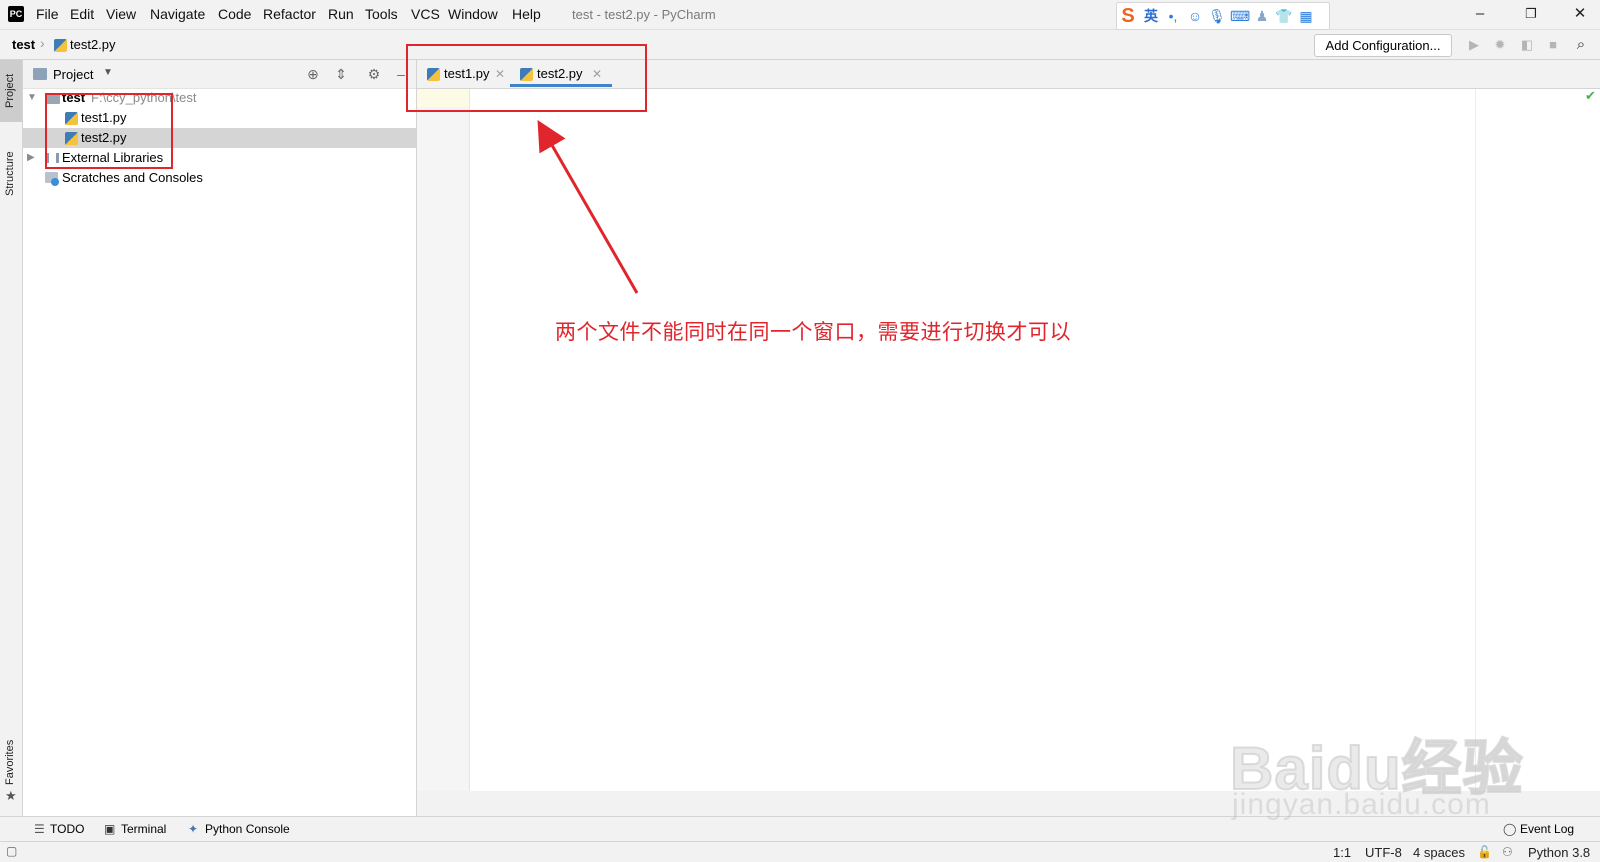 This screenshot has width=1600, height=862. I want to click on annotation-text: 两个文件不能同时在同一个窗口，需要进行切换才可以, so click(813, 332).